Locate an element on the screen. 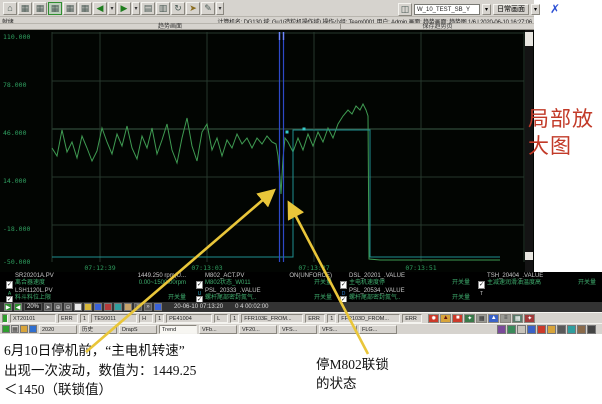 This screenshot has height=404, width=602. legend-desc: 料斗料位上限 is located at coordinates (33, 298).